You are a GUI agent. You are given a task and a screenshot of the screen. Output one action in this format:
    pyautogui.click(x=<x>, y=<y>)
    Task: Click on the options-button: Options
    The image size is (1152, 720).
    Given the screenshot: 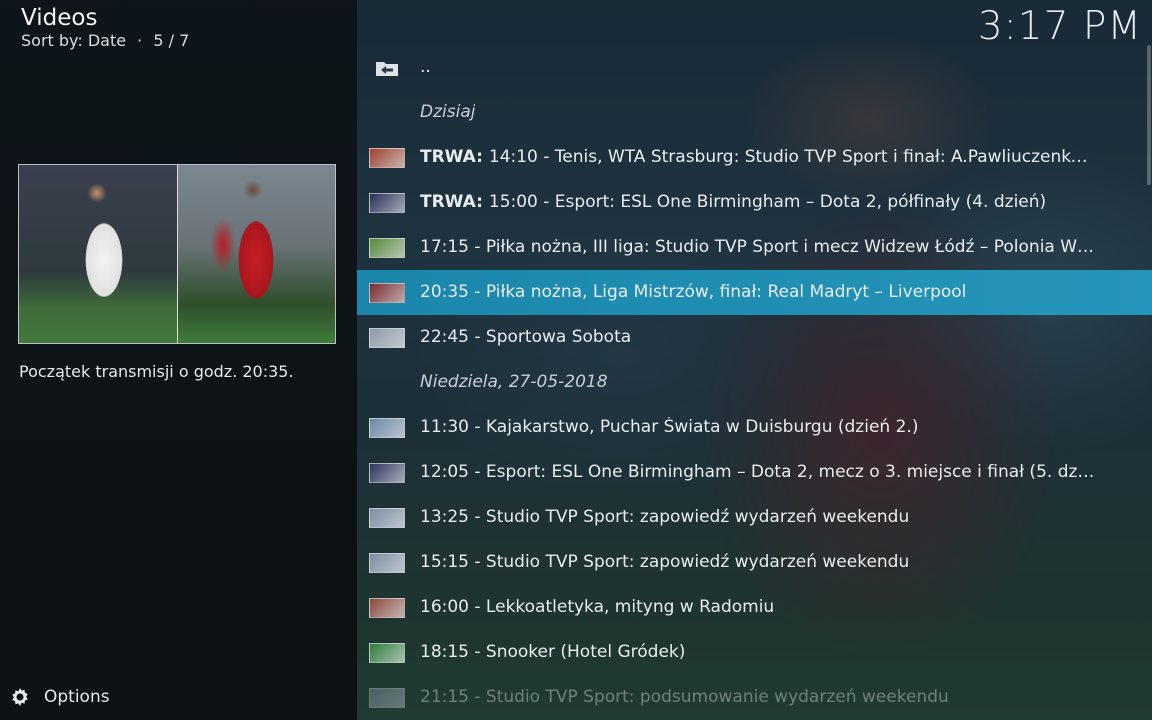 What is the action you would take?
    pyautogui.click(x=60, y=697)
    